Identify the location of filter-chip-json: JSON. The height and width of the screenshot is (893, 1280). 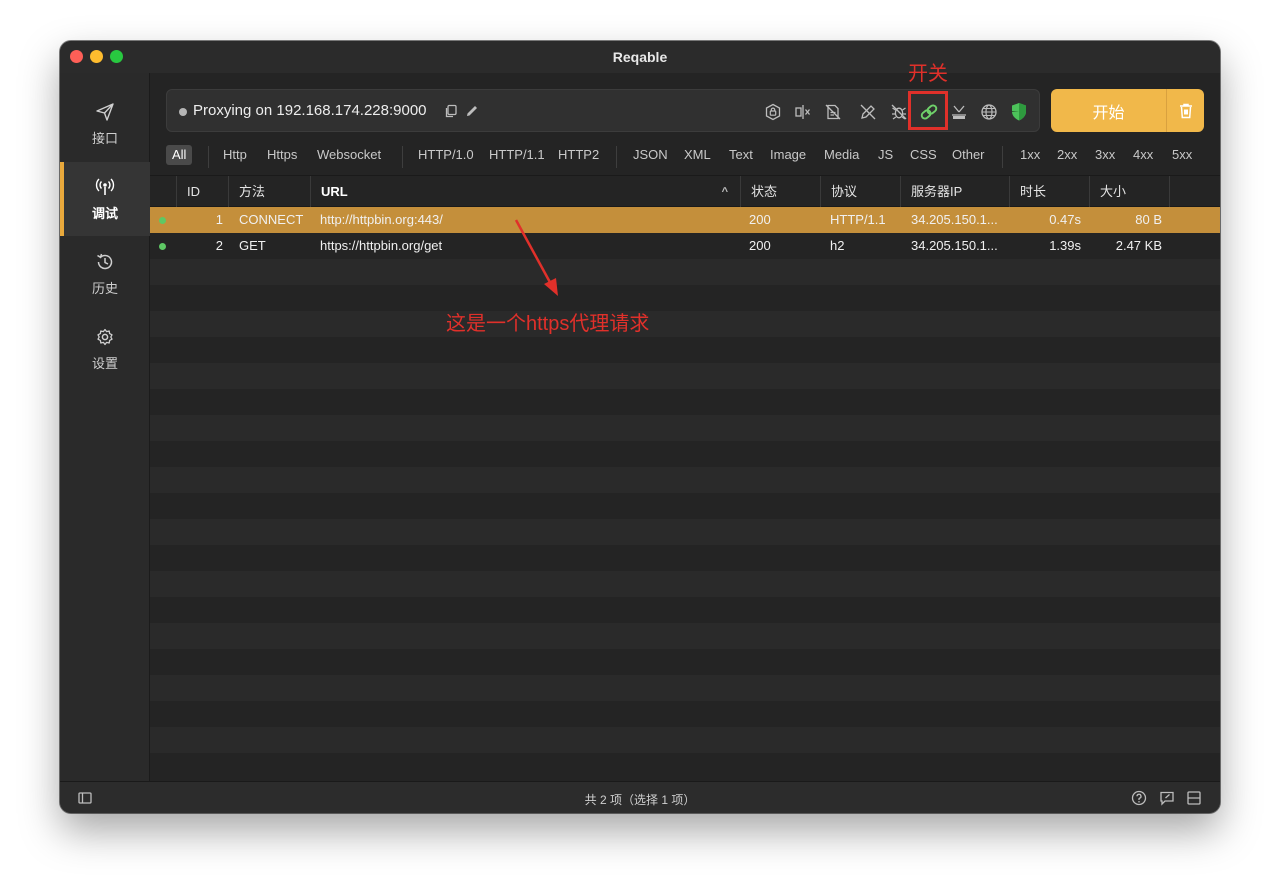
(650, 155).